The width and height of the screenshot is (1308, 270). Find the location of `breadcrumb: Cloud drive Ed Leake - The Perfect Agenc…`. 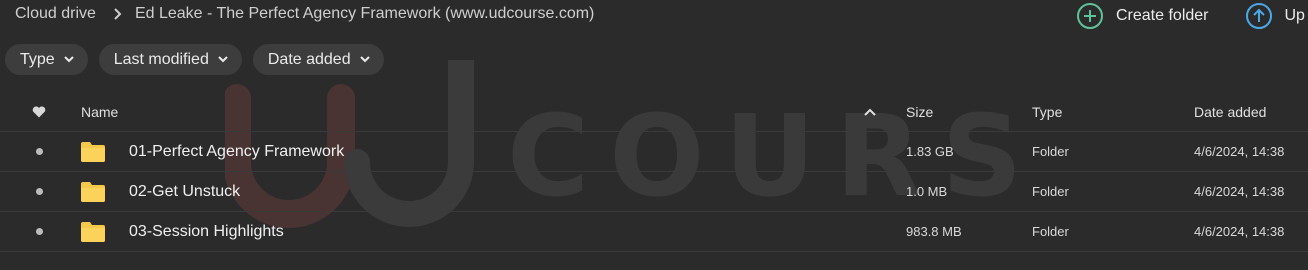

breadcrumb: Cloud drive Ed Leake - The Perfect Agenc… is located at coordinates (304, 14).